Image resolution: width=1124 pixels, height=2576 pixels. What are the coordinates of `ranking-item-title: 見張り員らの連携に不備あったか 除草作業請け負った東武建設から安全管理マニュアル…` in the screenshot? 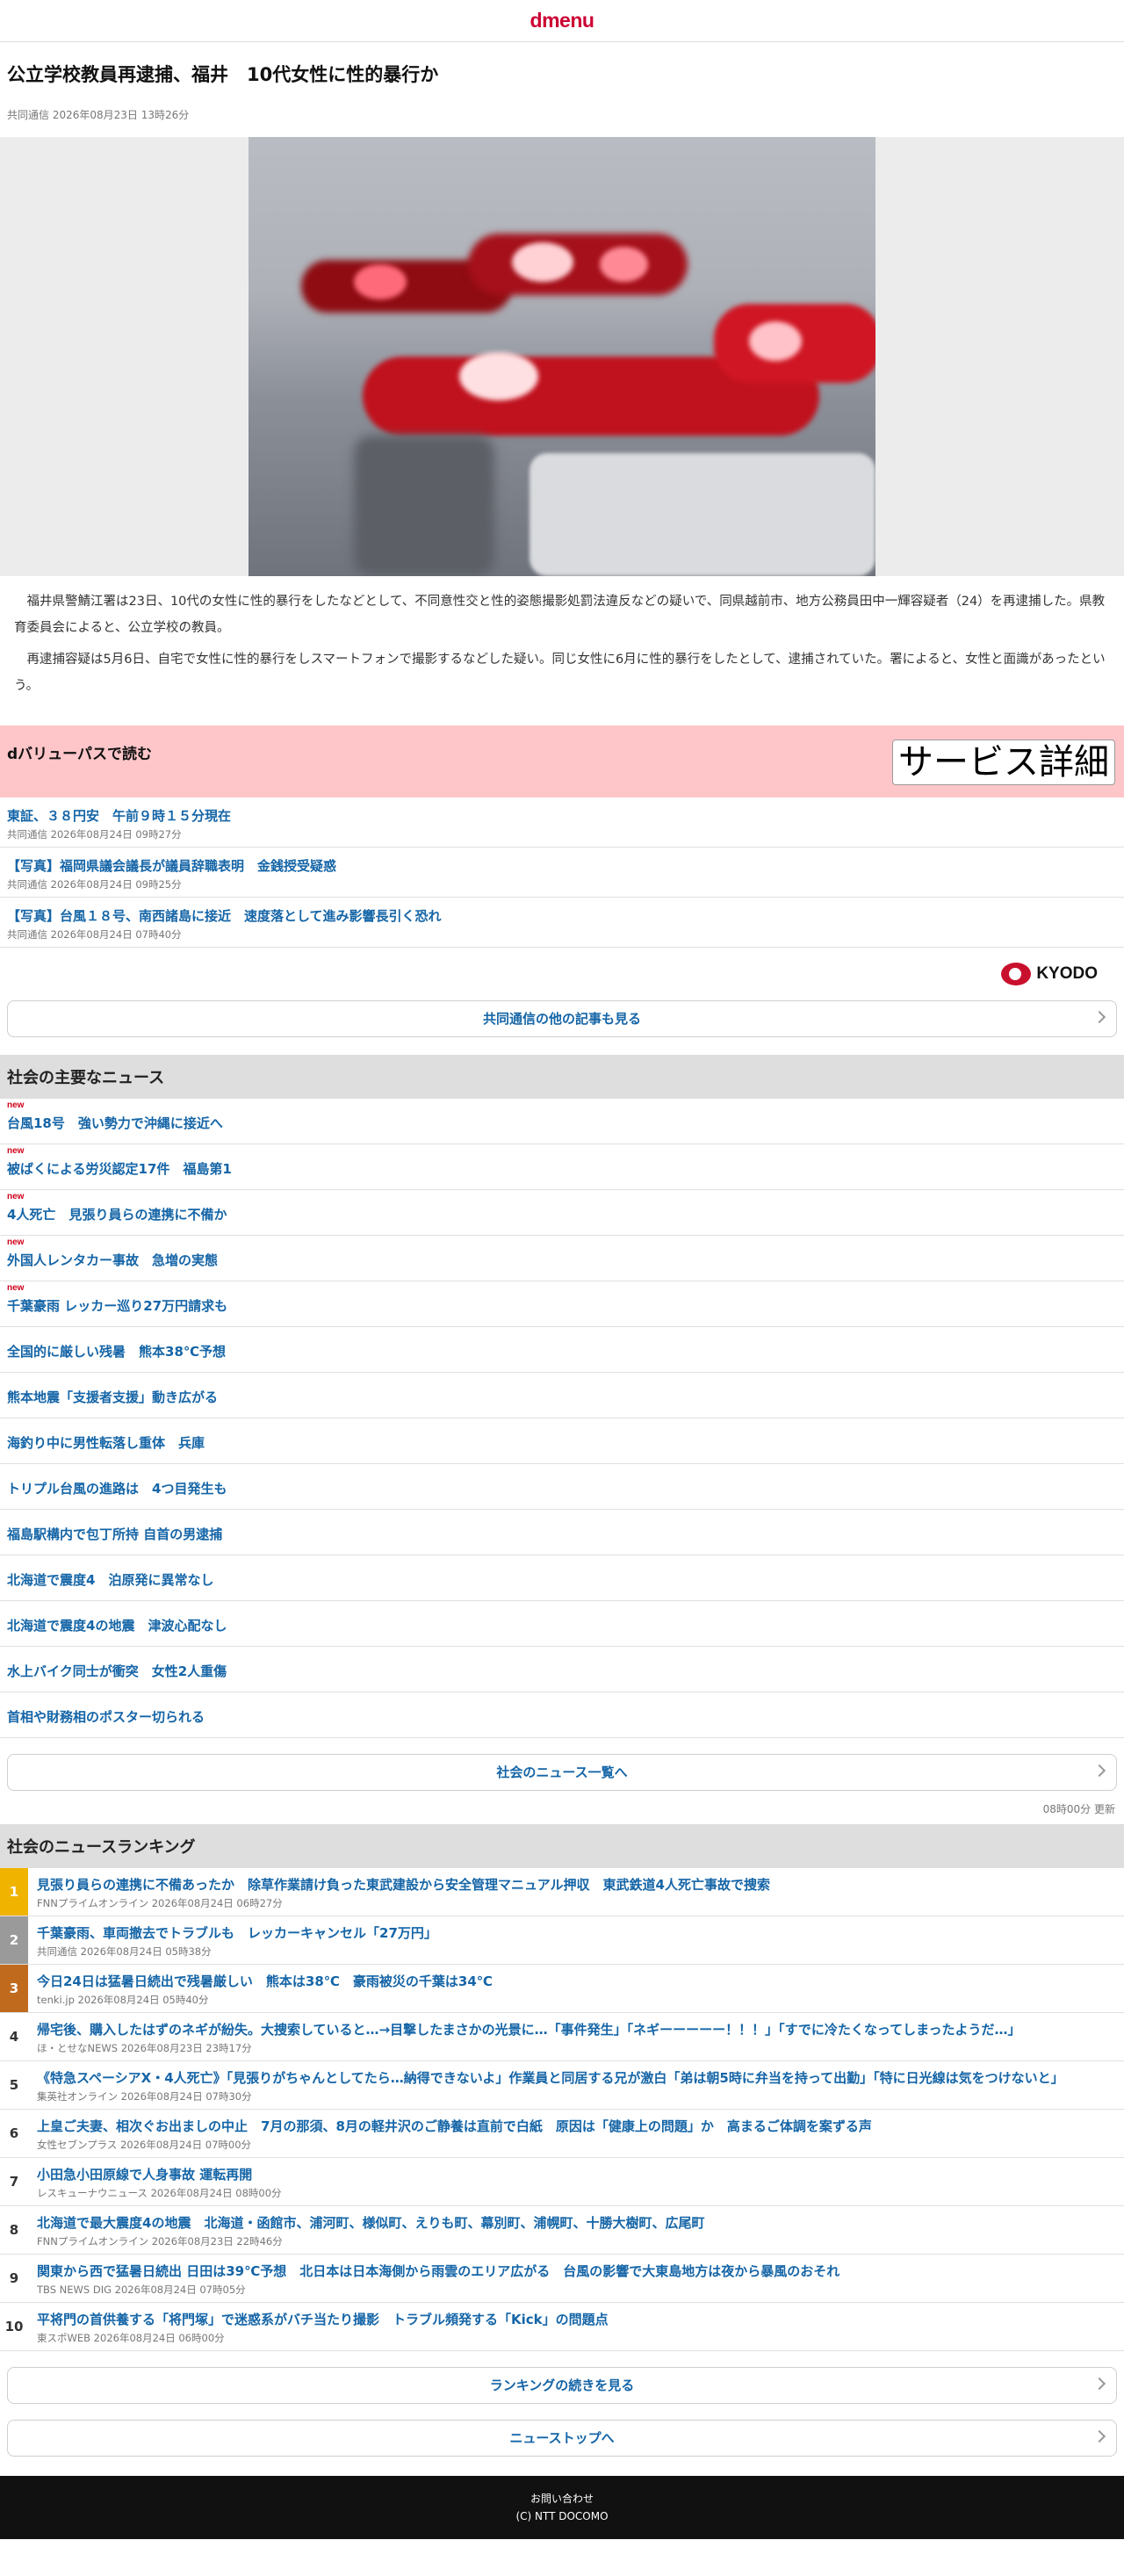 It's located at (577, 1884).